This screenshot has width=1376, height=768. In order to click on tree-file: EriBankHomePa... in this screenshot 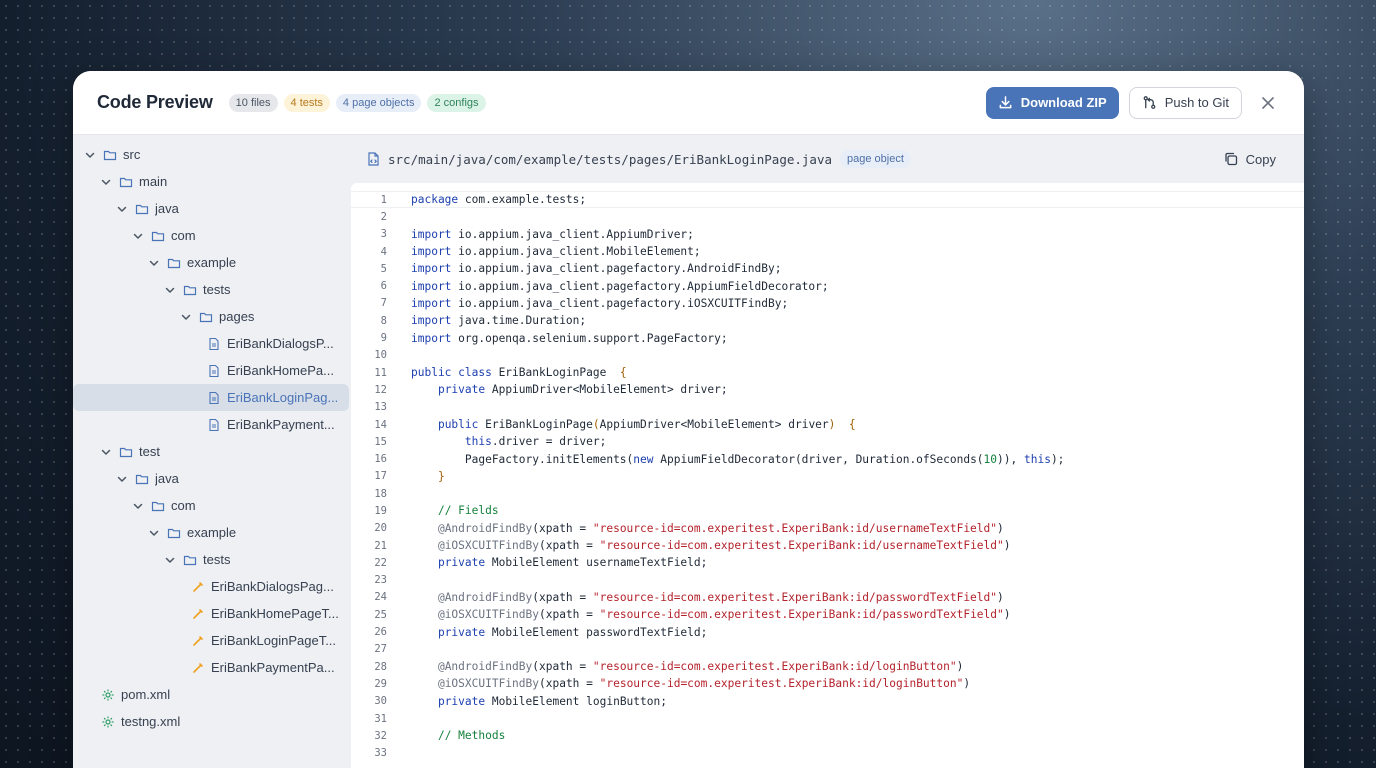, I will do `click(211, 370)`.